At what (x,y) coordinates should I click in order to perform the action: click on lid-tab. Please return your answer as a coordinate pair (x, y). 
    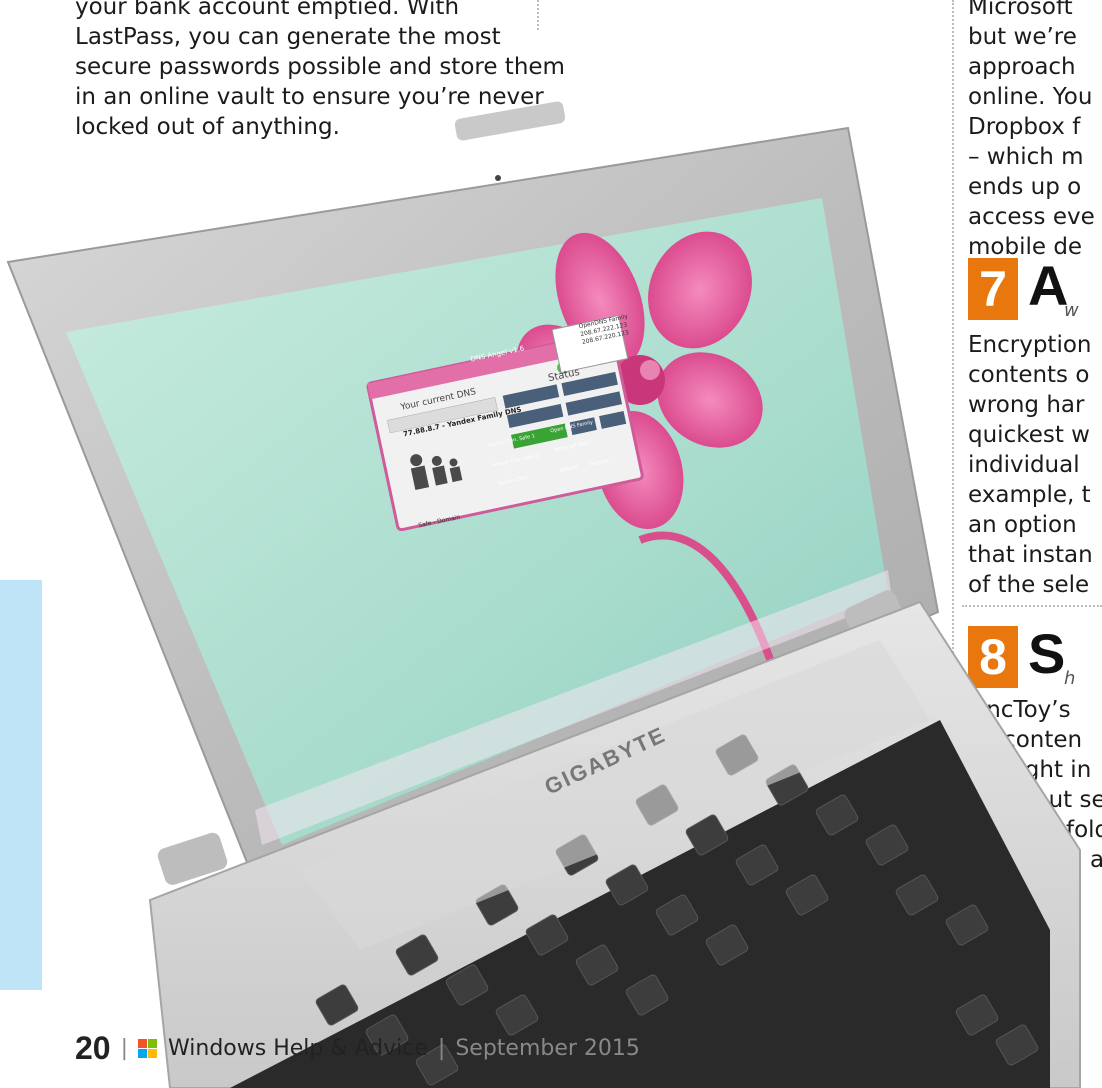
    Looking at the image, I should click on (510, 121).